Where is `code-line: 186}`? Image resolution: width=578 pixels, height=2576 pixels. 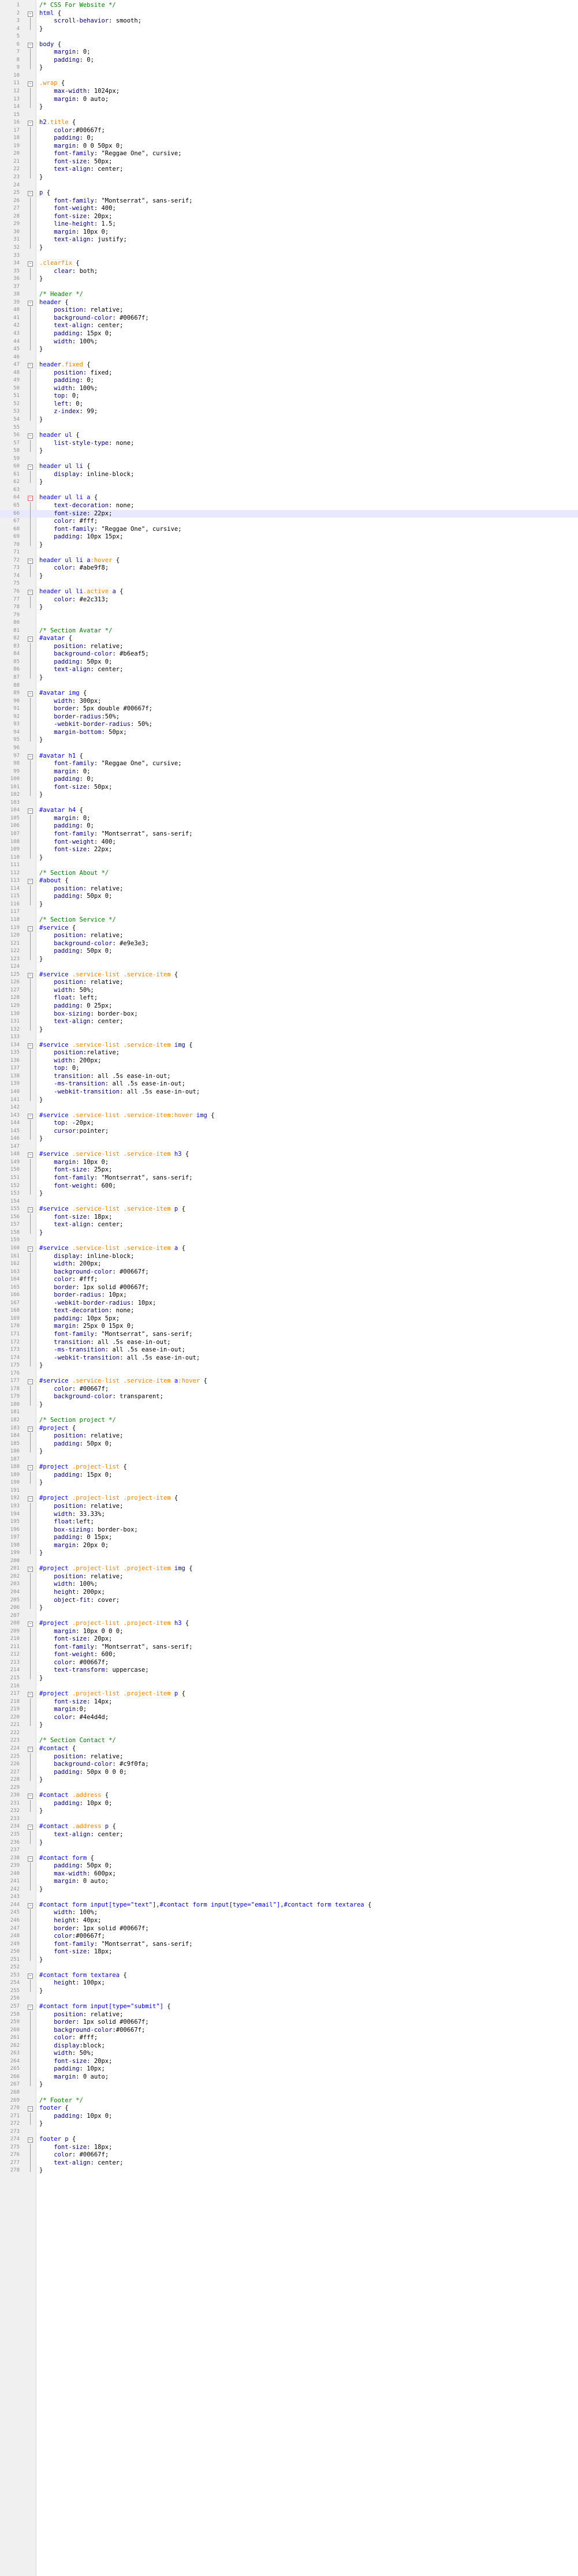
code-line: 186} is located at coordinates (289, 1452).